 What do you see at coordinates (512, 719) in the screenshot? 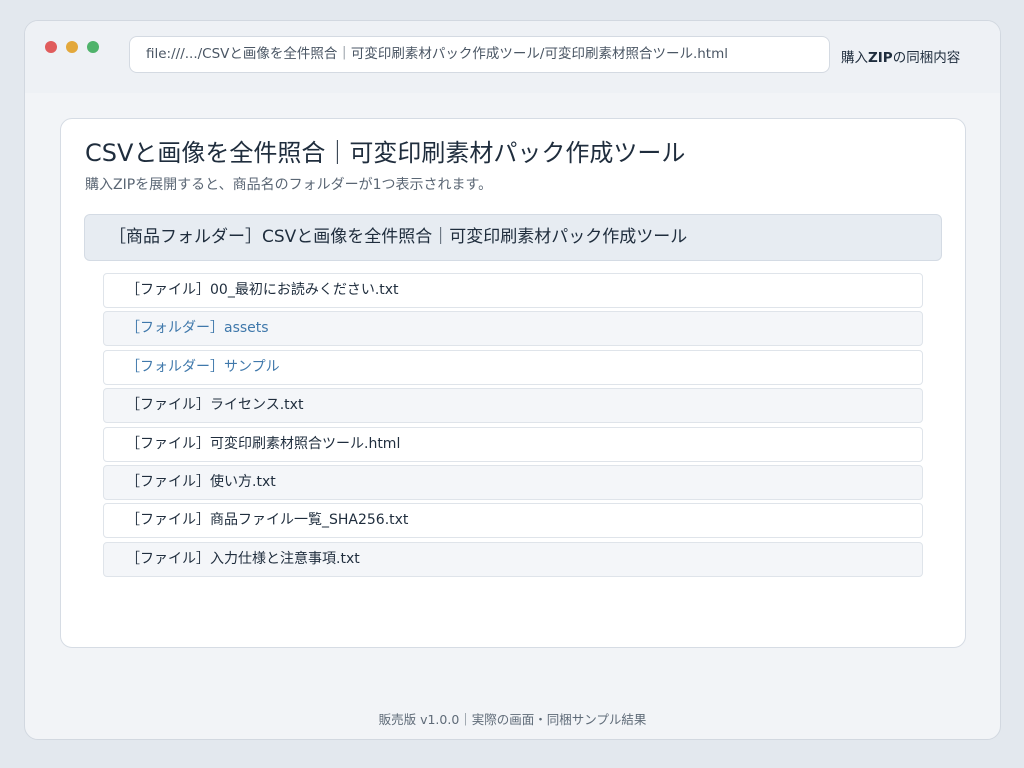
I see `footer-version: 販売版 v1.0.0｜実際の画面・同梱サンプル結果` at bounding box center [512, 719].